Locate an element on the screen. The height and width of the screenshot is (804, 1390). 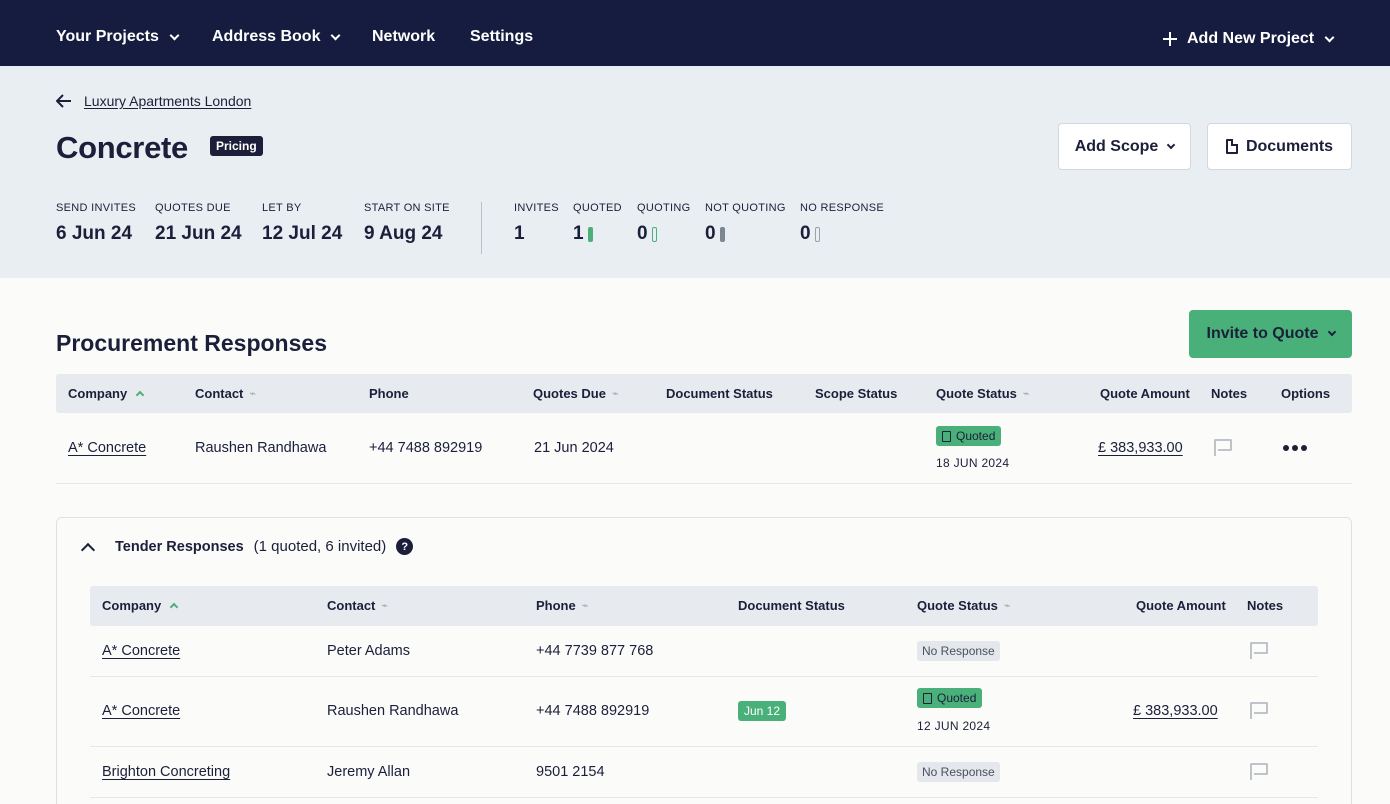
invite-to-quote-label: Invite to Quote is located at coordinates (1262, 333).